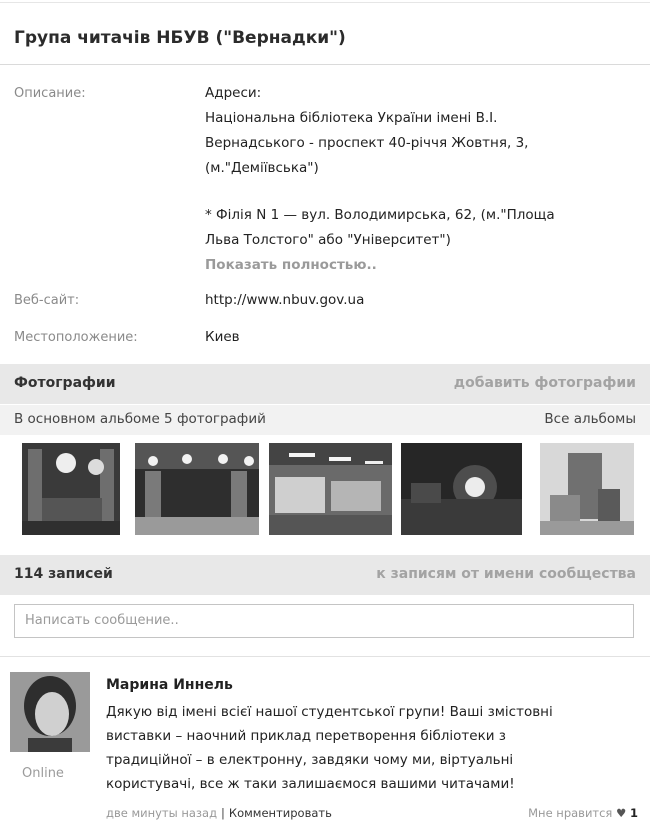  Describe the element at coordinates (506, 574) in the screenshot. I see `community-posts-link: к записям от имени сообщества` at that location.